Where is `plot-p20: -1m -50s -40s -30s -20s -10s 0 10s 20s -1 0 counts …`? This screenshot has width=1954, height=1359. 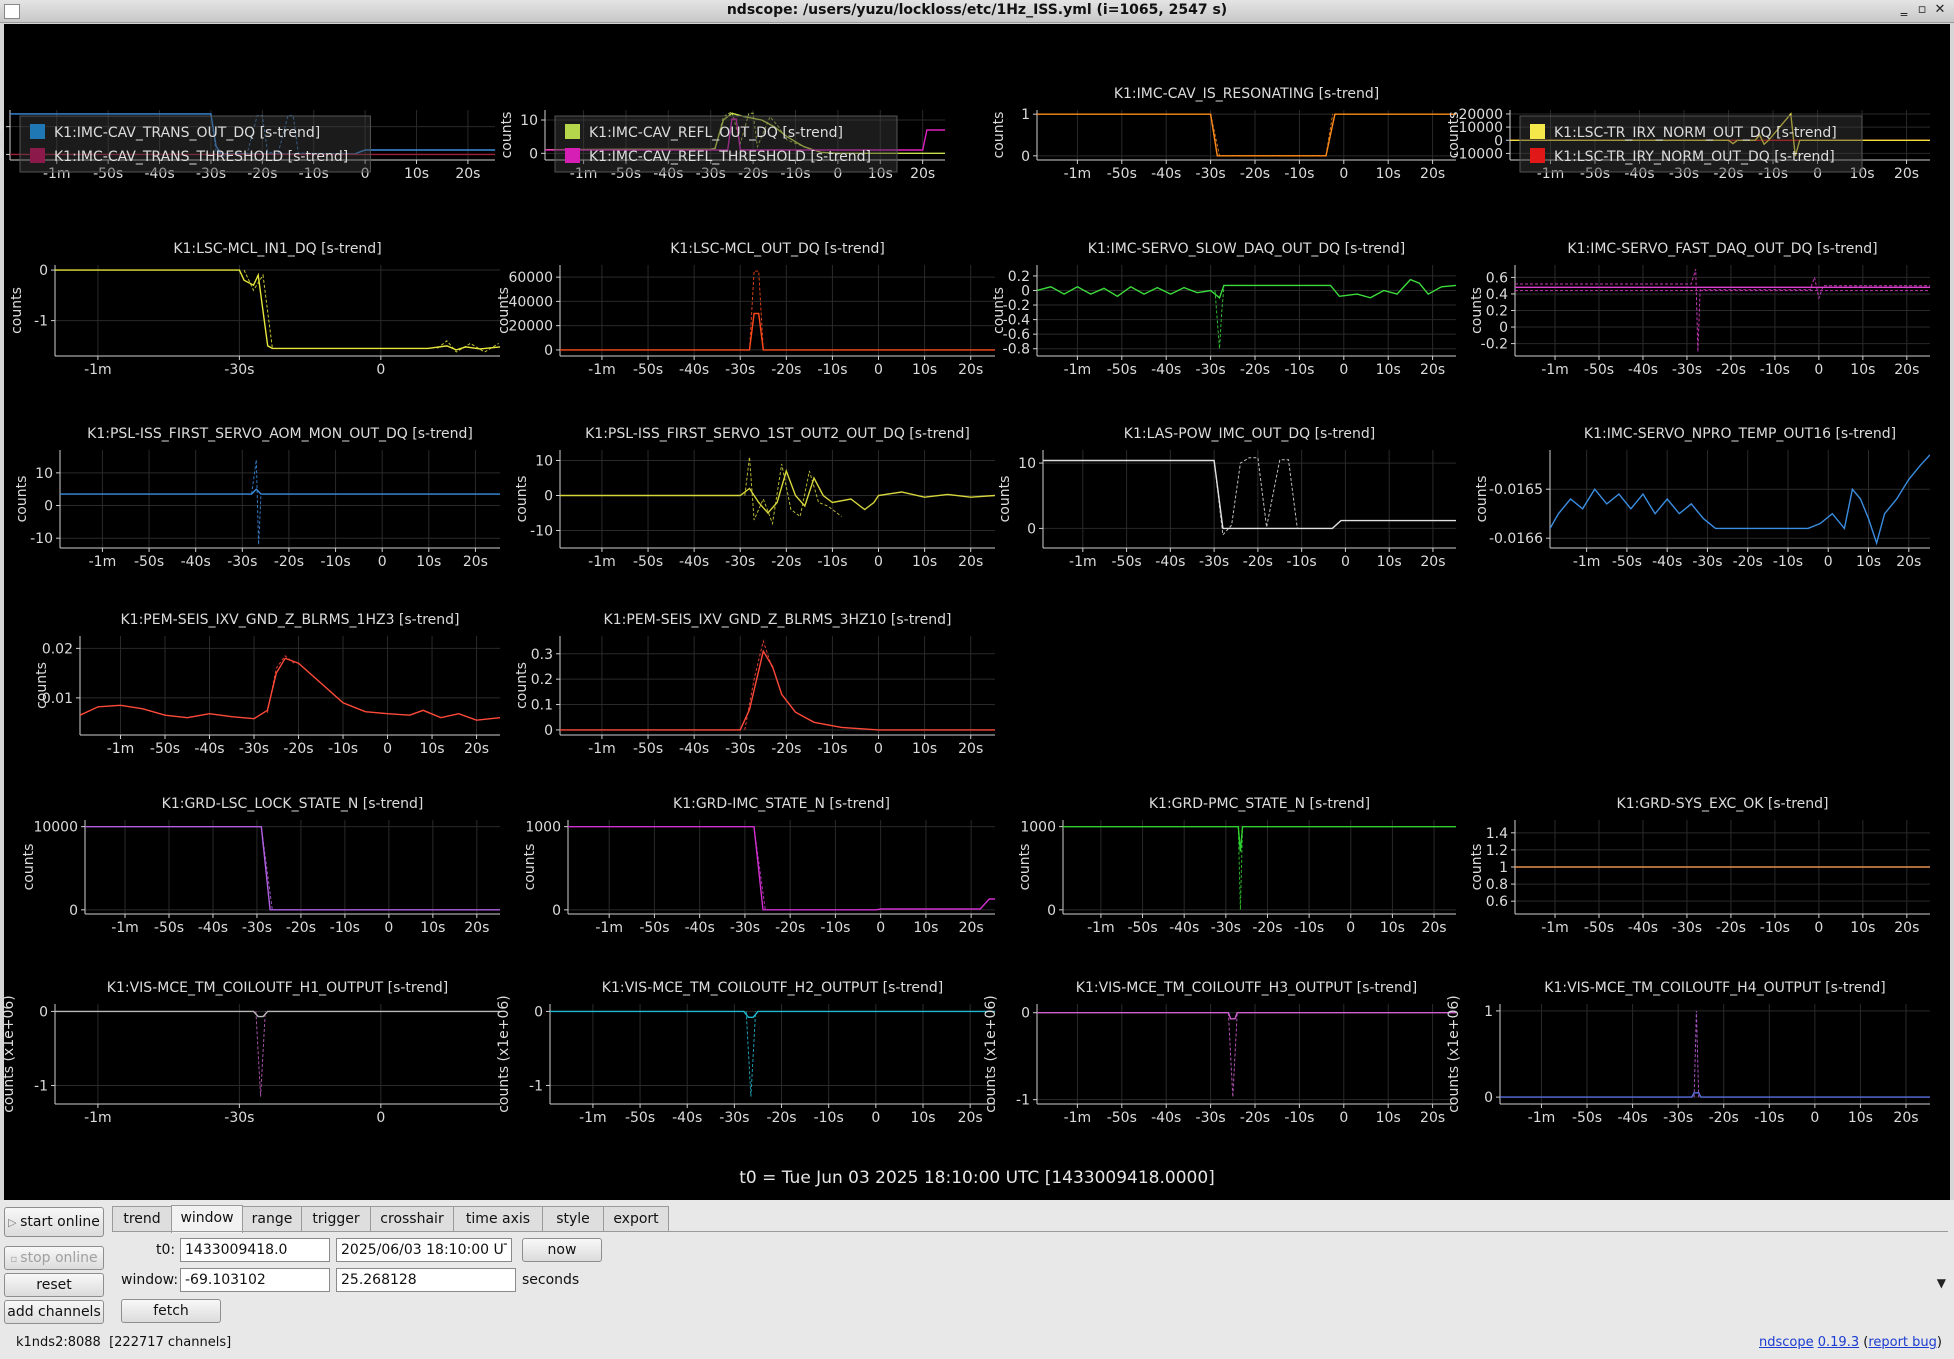
plot-p20: -1m -50s -40s -30s -20s -10s 0 10s 20s -1 0 counts … is located at coordinates (745, 1053).